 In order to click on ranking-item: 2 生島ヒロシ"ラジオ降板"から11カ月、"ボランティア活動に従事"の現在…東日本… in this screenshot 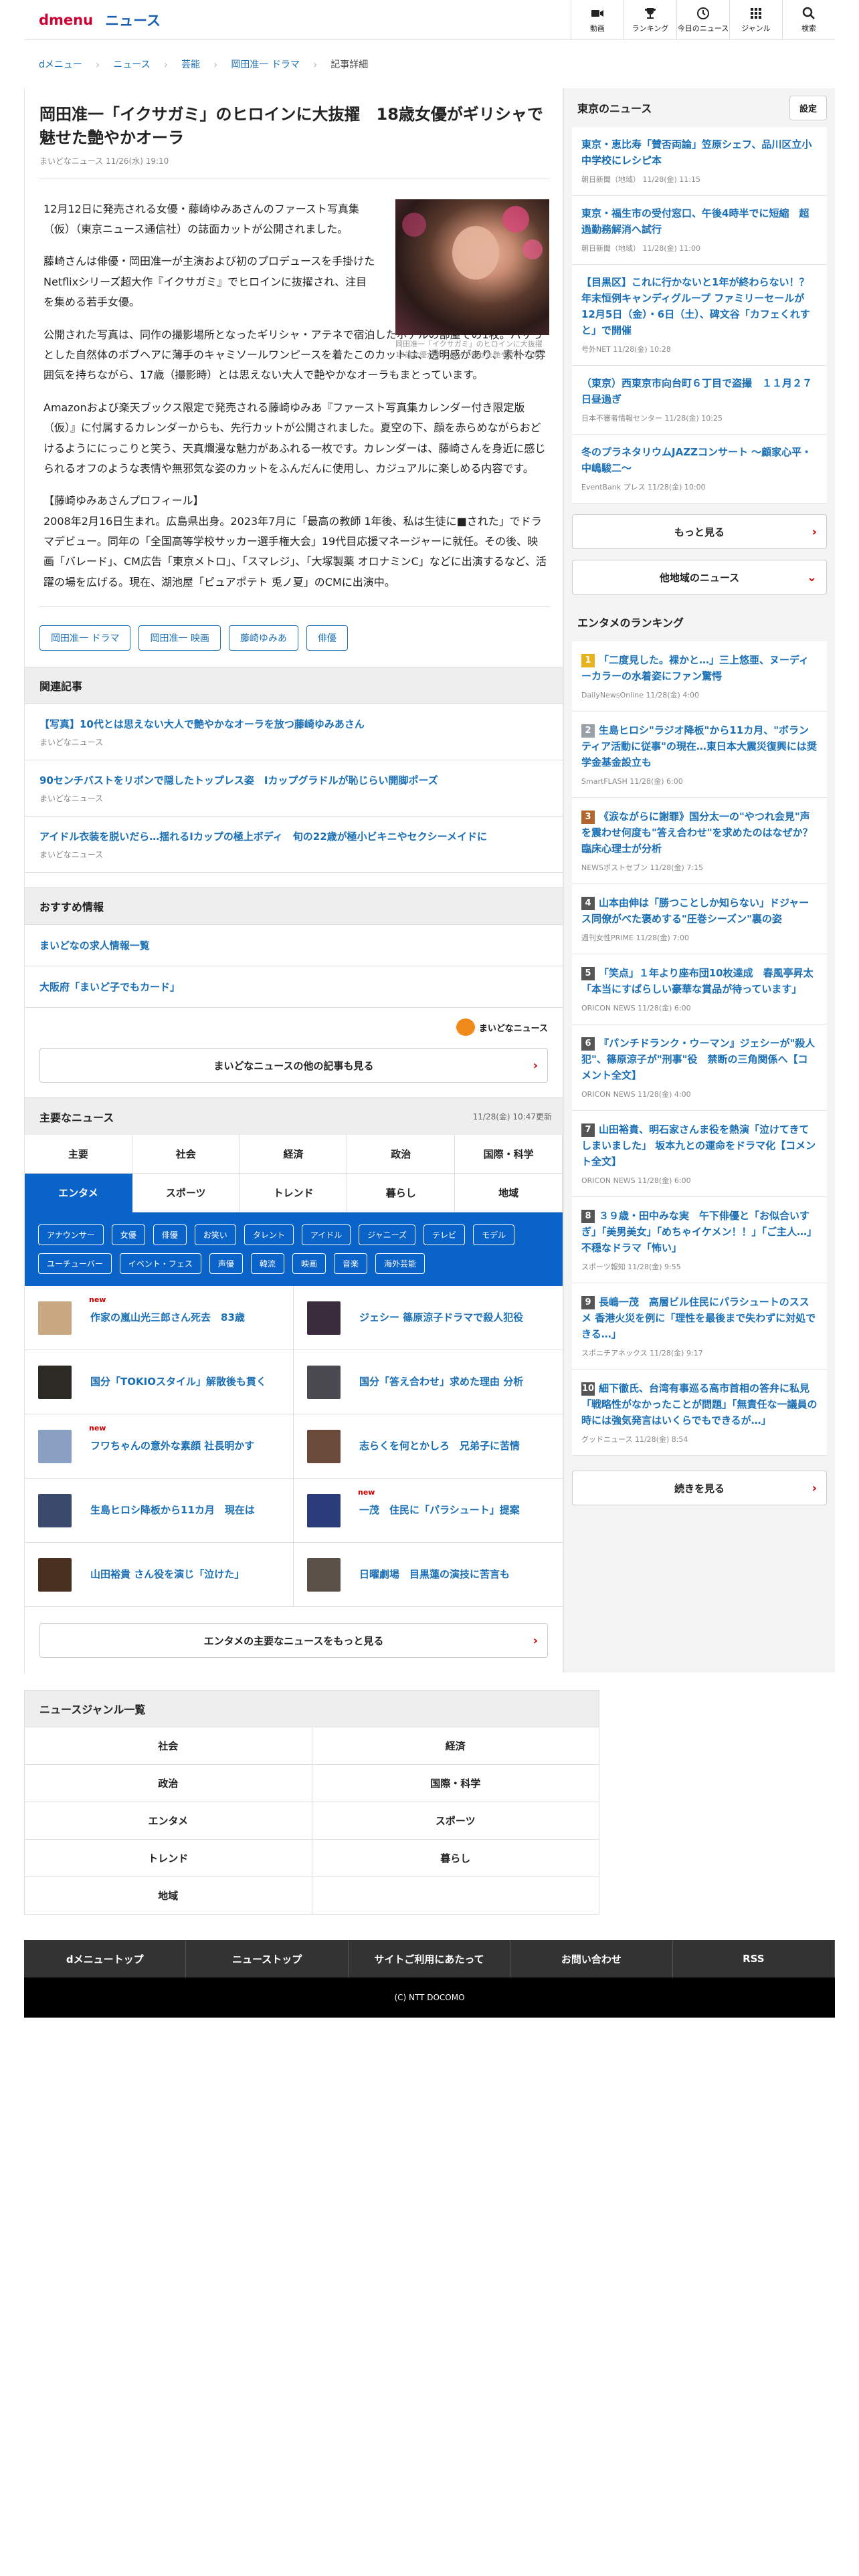, I will do `click(699, 755)`.